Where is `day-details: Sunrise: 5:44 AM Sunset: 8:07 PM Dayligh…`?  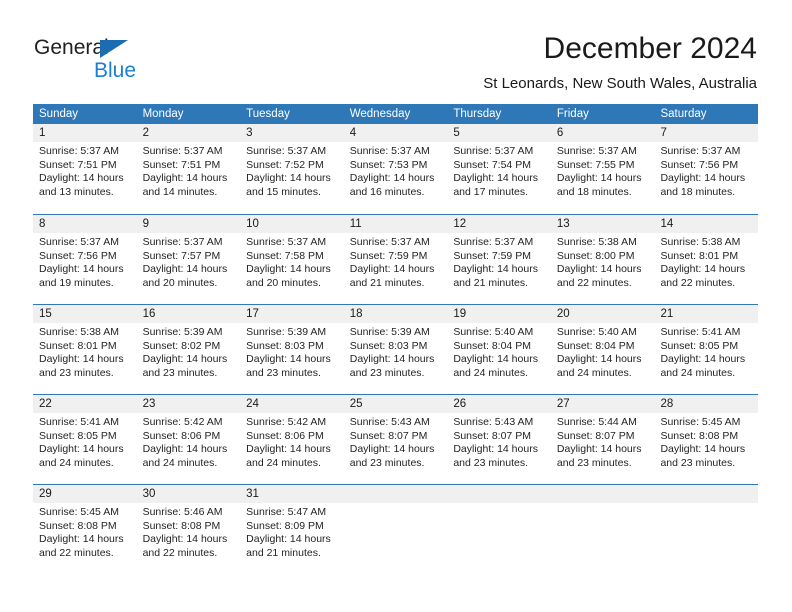
day-details: Sunrise: 5:44 AM Sunset: 8:07 PM Dayligh… is located at coordinates (603, 443).